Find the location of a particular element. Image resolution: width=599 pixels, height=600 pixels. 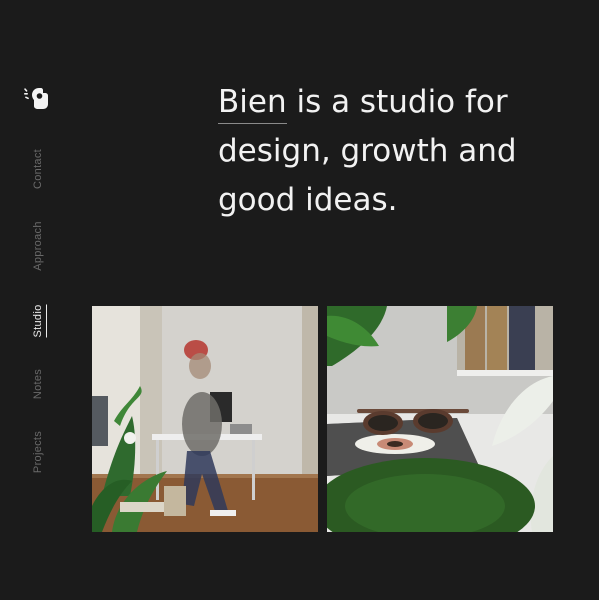

nav-item-approach: Approach is located at coordinates (38, 246).